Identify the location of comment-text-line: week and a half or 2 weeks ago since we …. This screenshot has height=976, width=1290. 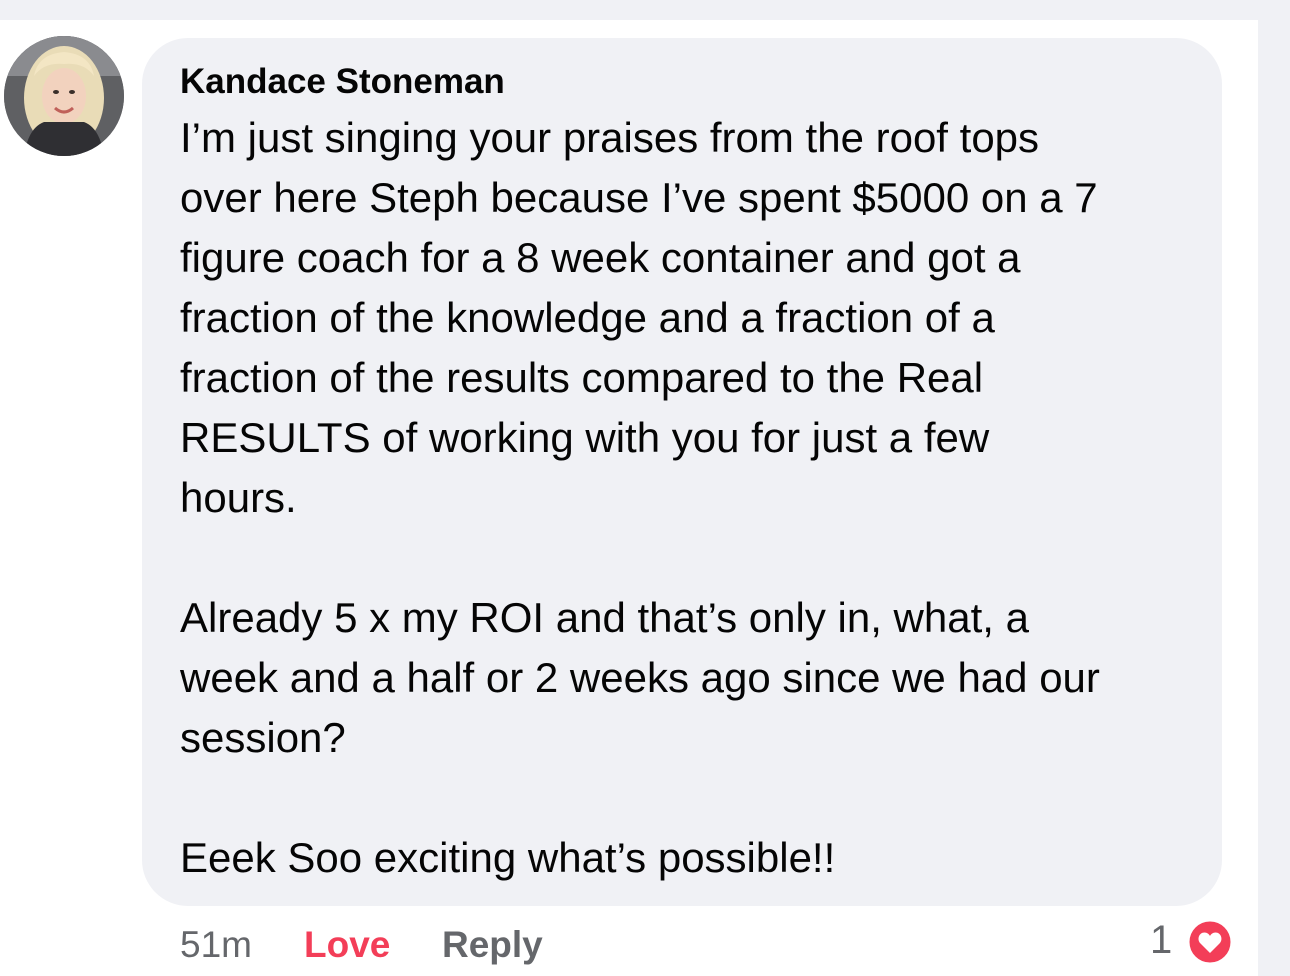
(640, 677).